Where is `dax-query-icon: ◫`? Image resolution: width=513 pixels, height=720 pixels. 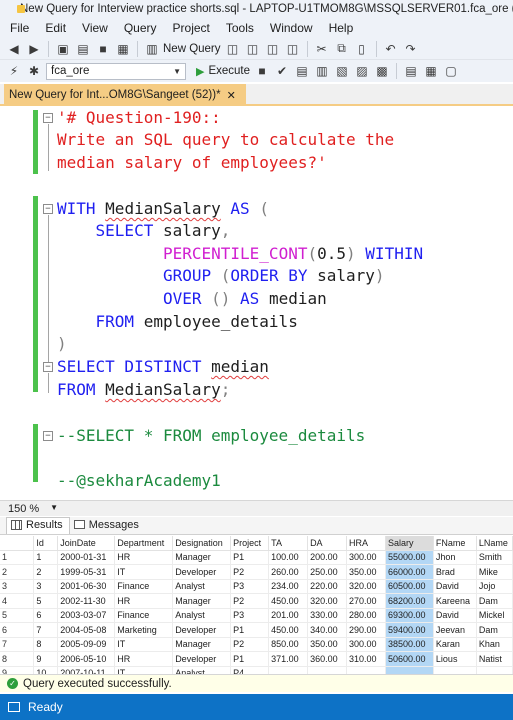 dax-query-icon: ◫ is located at coordinates (293, 49).